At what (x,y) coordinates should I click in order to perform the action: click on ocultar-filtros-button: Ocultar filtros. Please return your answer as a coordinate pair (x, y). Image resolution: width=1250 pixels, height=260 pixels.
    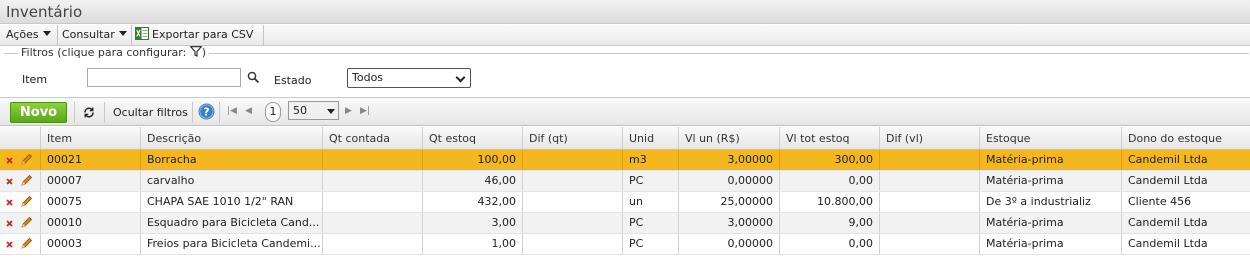
    Looking at the image, I should click on (150, 112).